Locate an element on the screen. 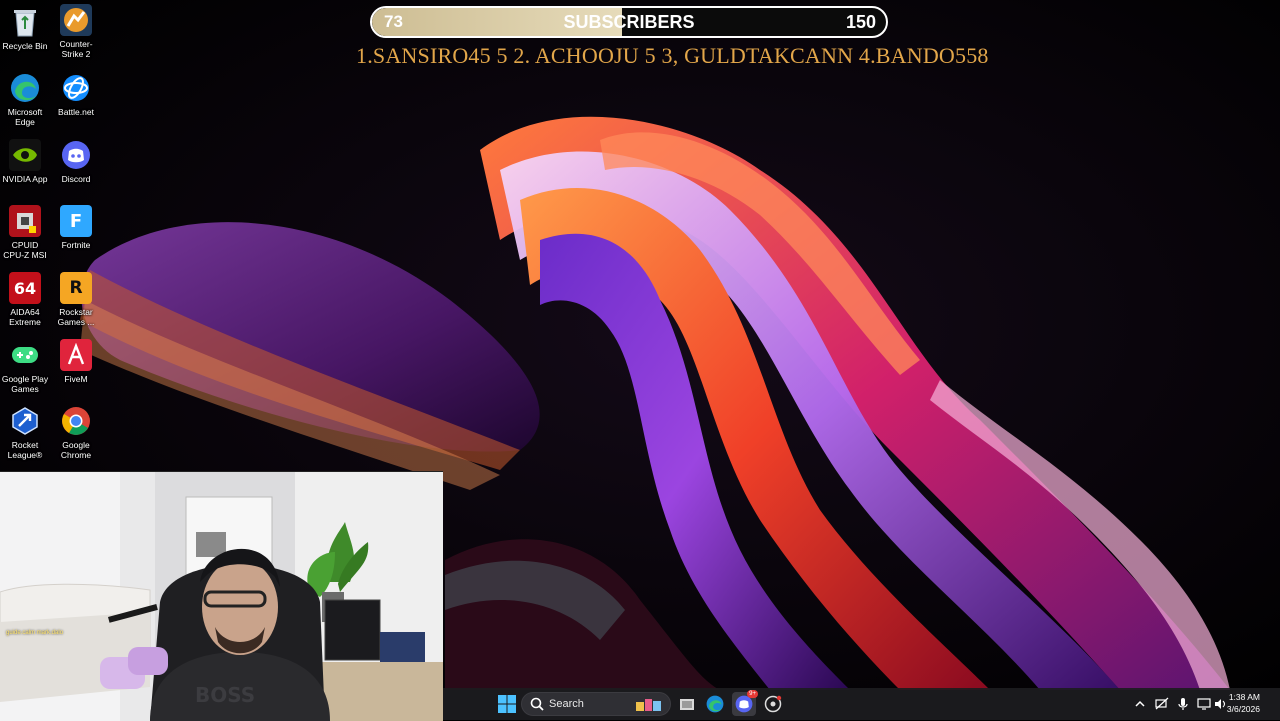 This screenshot has width=1280, height=721. app-icon is located at coordinates (773, 704).